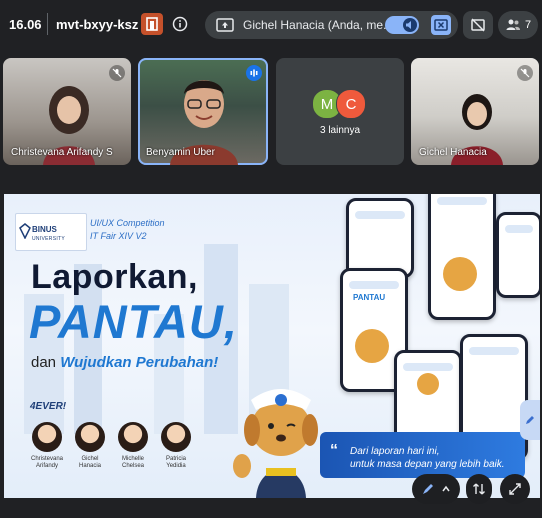  I want to click on participants-button: 7, so click(518, 25).